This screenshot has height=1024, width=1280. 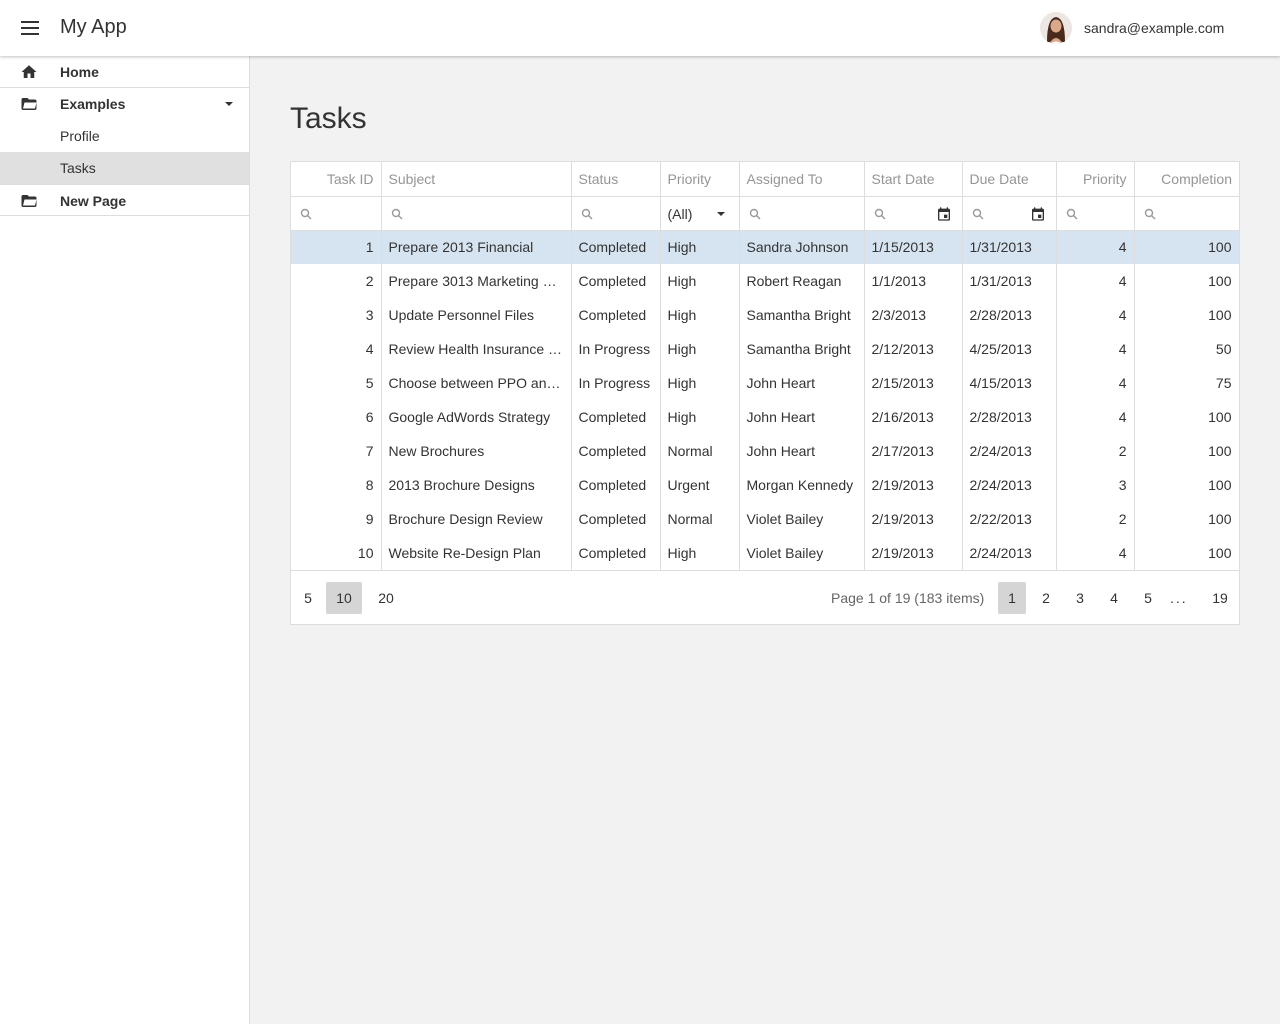 What do you see at coordinates (336, 451) in the screenshot?
I see `cell-task-id: 7` at bounding box center [336, 451].